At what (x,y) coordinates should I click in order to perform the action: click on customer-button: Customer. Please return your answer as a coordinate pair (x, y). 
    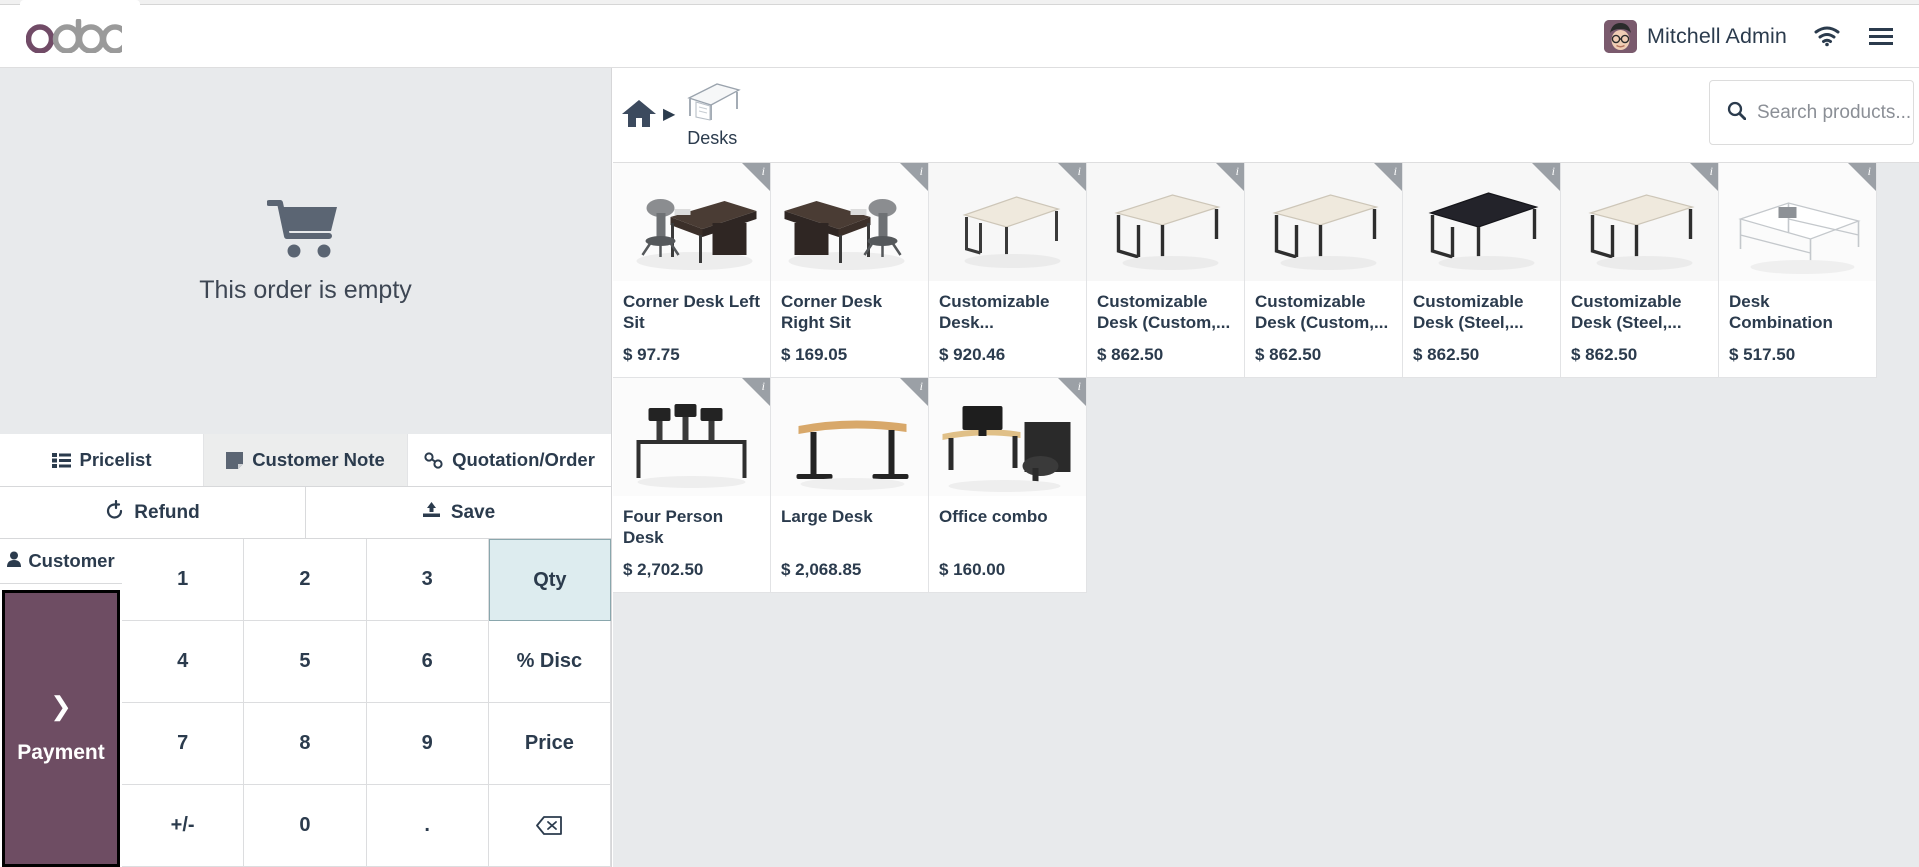
    Looking at the image, I should click on (61, 561).